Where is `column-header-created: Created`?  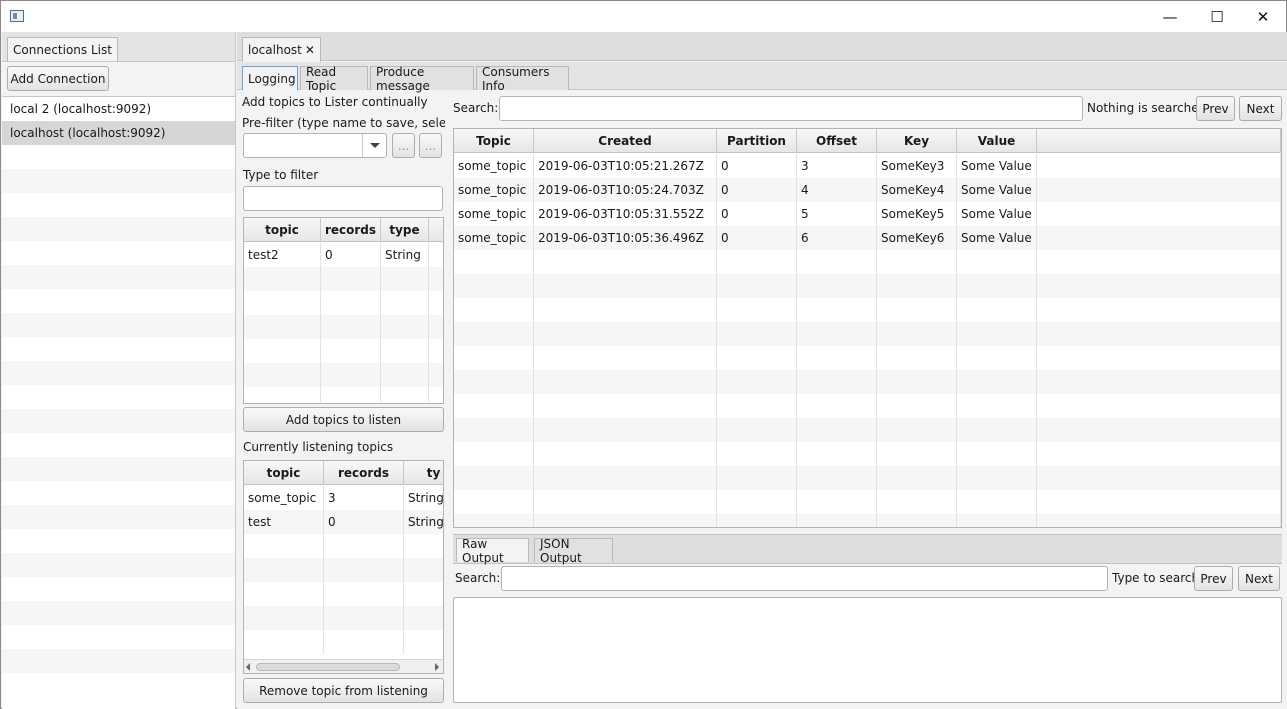
column-header-created: Created is located at coordinates (625, 141).